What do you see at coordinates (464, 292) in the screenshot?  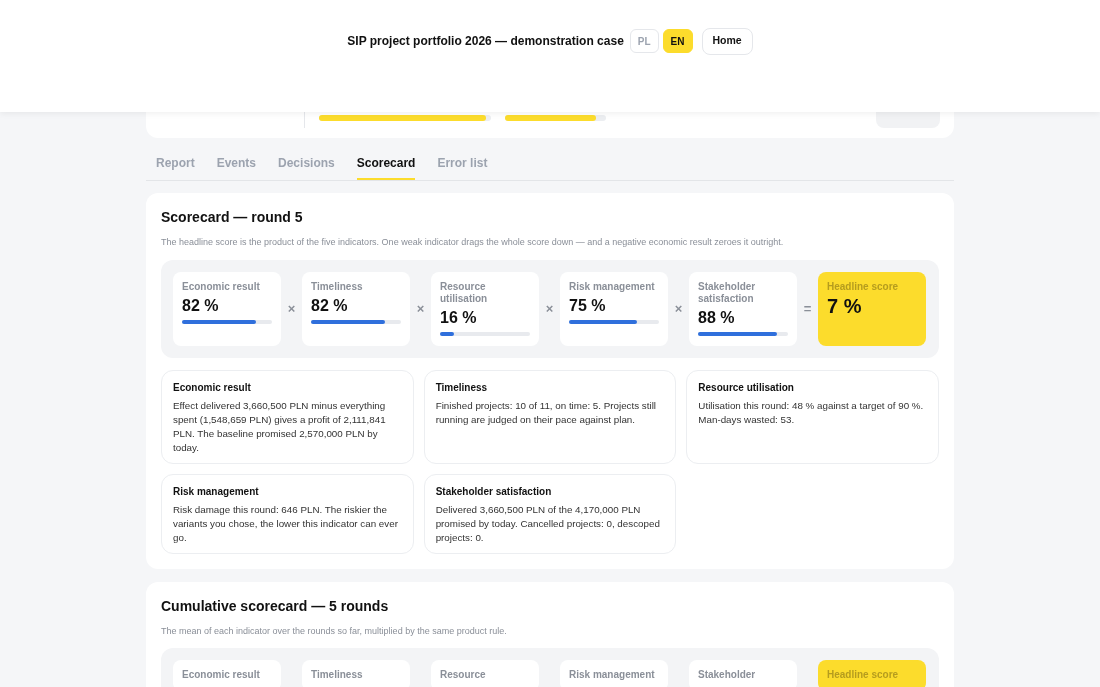 I see `indicator-label: Resource utilisation` at bounding box center [464, 292].